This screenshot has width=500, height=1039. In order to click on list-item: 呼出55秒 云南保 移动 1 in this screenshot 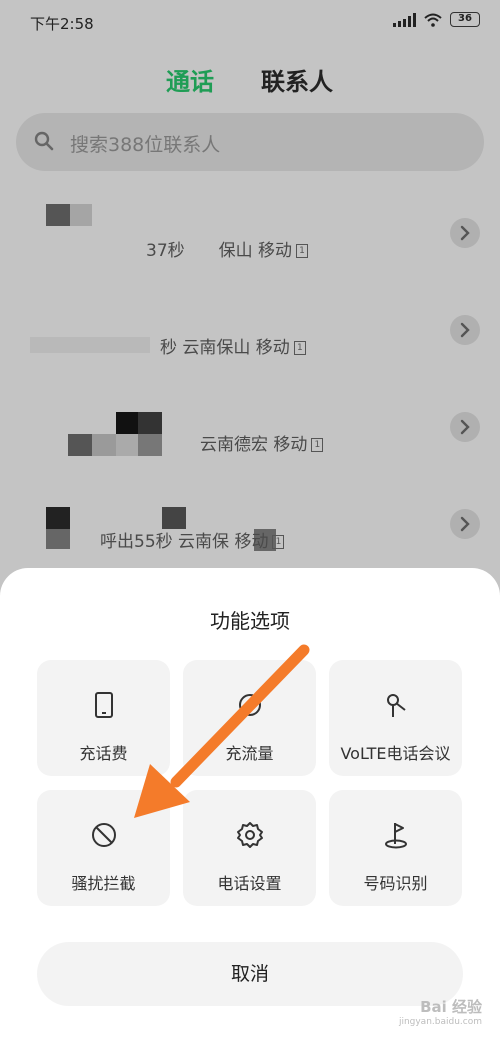, I will do `click(250, 529)`.